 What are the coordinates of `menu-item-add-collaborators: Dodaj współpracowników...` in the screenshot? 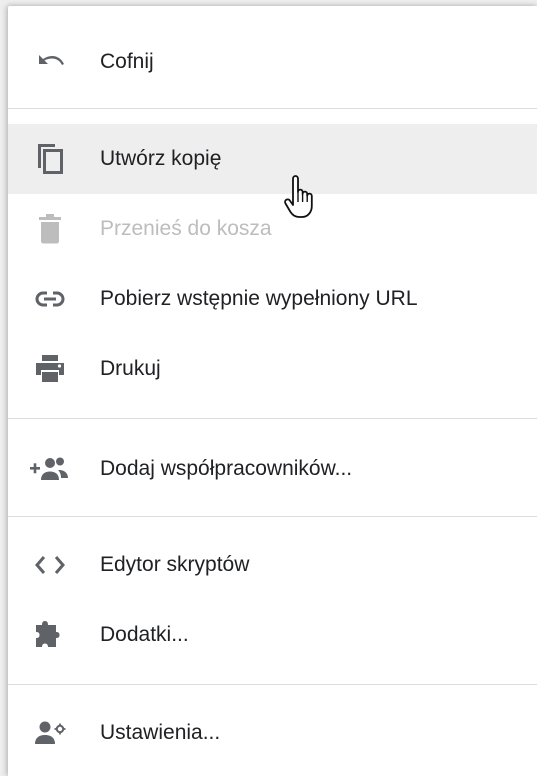 It's located at (272, 469).